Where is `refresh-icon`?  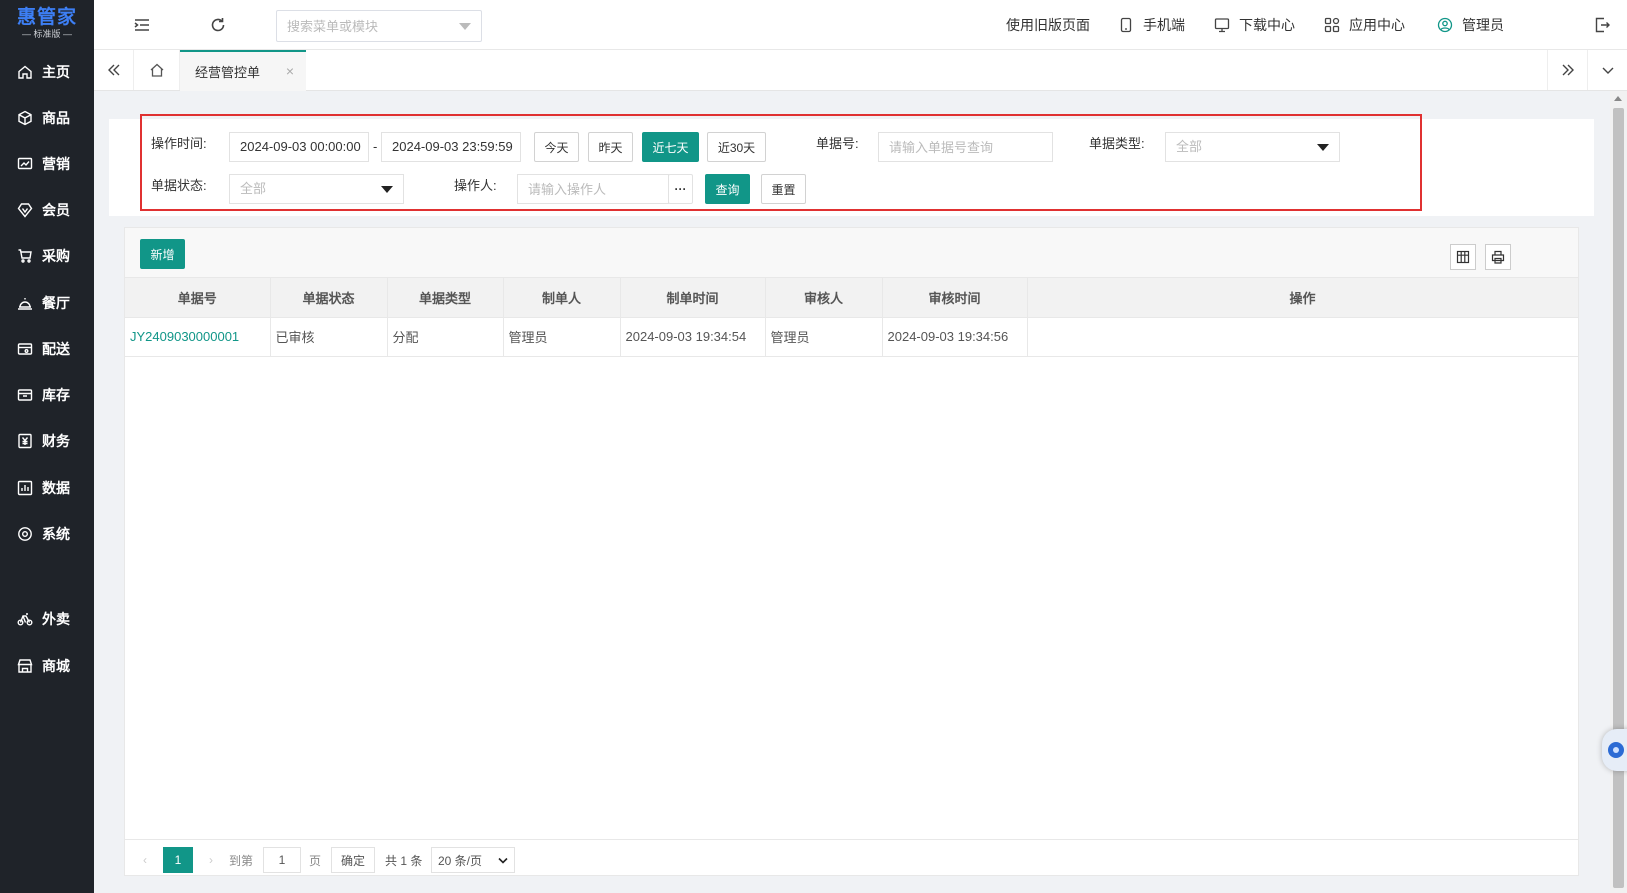
refresh-icon is located at coordinates (218, 25).